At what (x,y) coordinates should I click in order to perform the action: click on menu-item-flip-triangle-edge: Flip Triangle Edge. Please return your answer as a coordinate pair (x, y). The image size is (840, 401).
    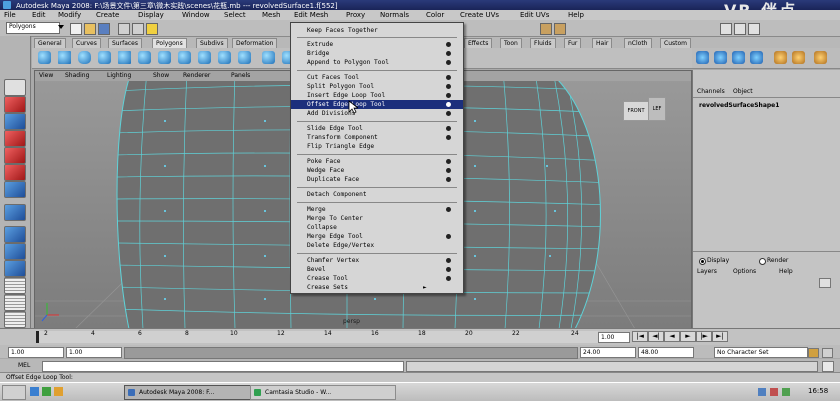
    Looking at the image, I should click on (377, 146).